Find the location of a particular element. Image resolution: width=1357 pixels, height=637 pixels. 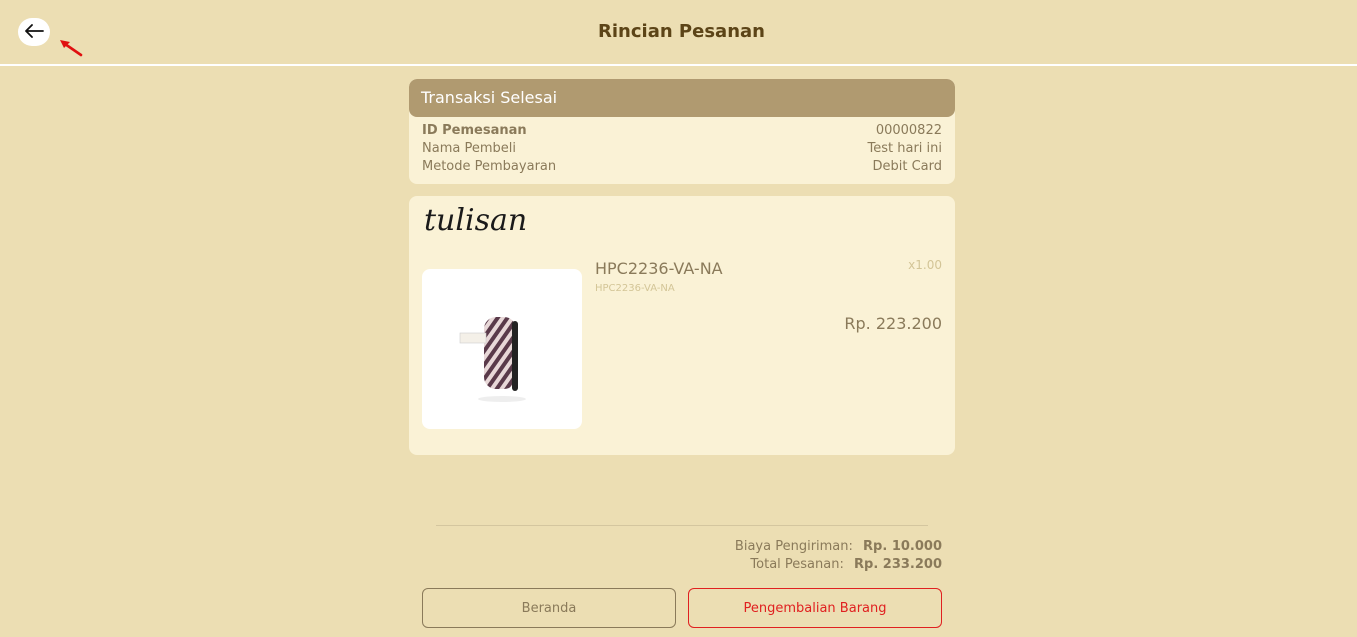

return-item-button: Pengembalian Barang is located at coordinates (815, 608).